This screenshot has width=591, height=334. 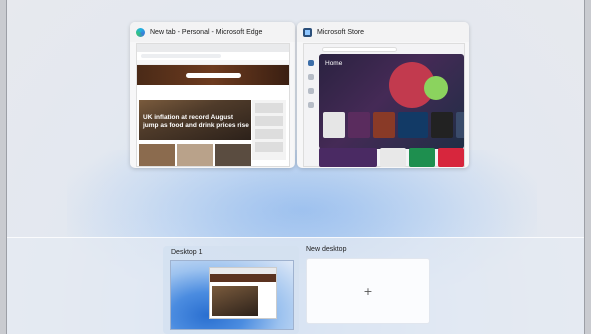 What do you see at coordinates (213, 56) in the screenshot?
I see `address-bar` at bounding box center [213, 56].